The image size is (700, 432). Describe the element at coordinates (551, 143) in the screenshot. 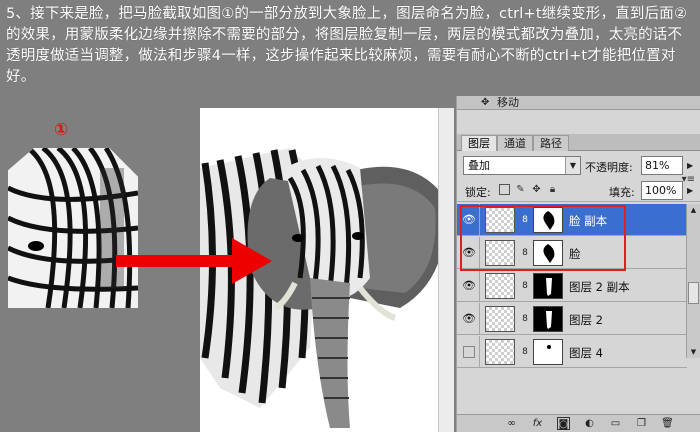

I see `tab-paths: 路径` at that location.